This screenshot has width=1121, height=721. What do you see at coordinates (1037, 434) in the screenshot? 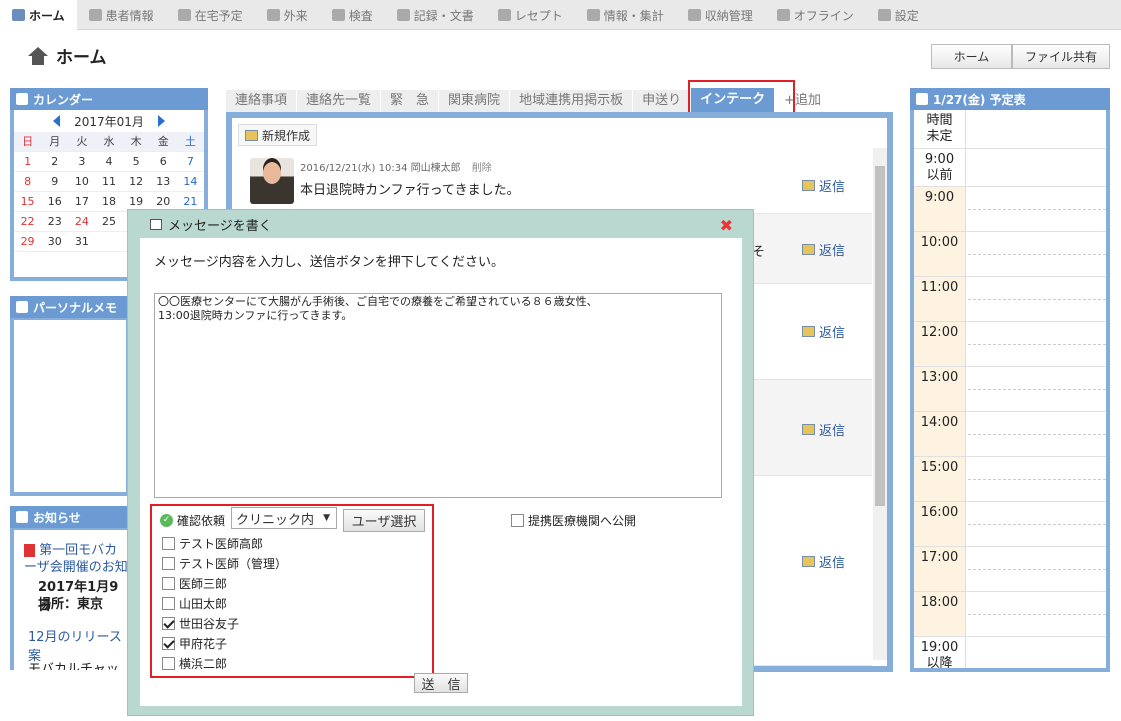
I see `half-hour-line` at bounding box center [1037, 434].